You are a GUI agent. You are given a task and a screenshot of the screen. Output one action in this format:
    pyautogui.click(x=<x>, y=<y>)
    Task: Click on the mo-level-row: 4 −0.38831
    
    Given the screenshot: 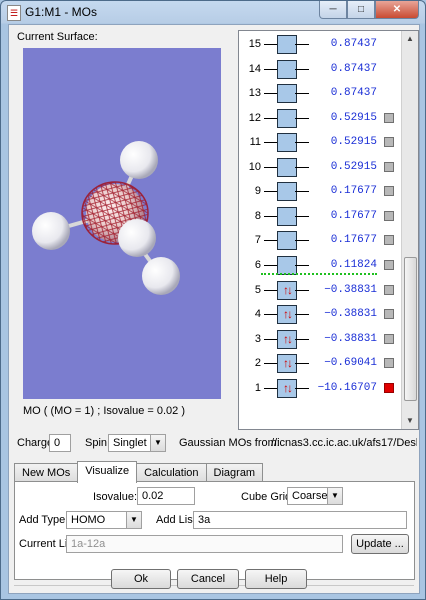 What is the action you would take?
    pyautogui.click(x=321, y=315)
    